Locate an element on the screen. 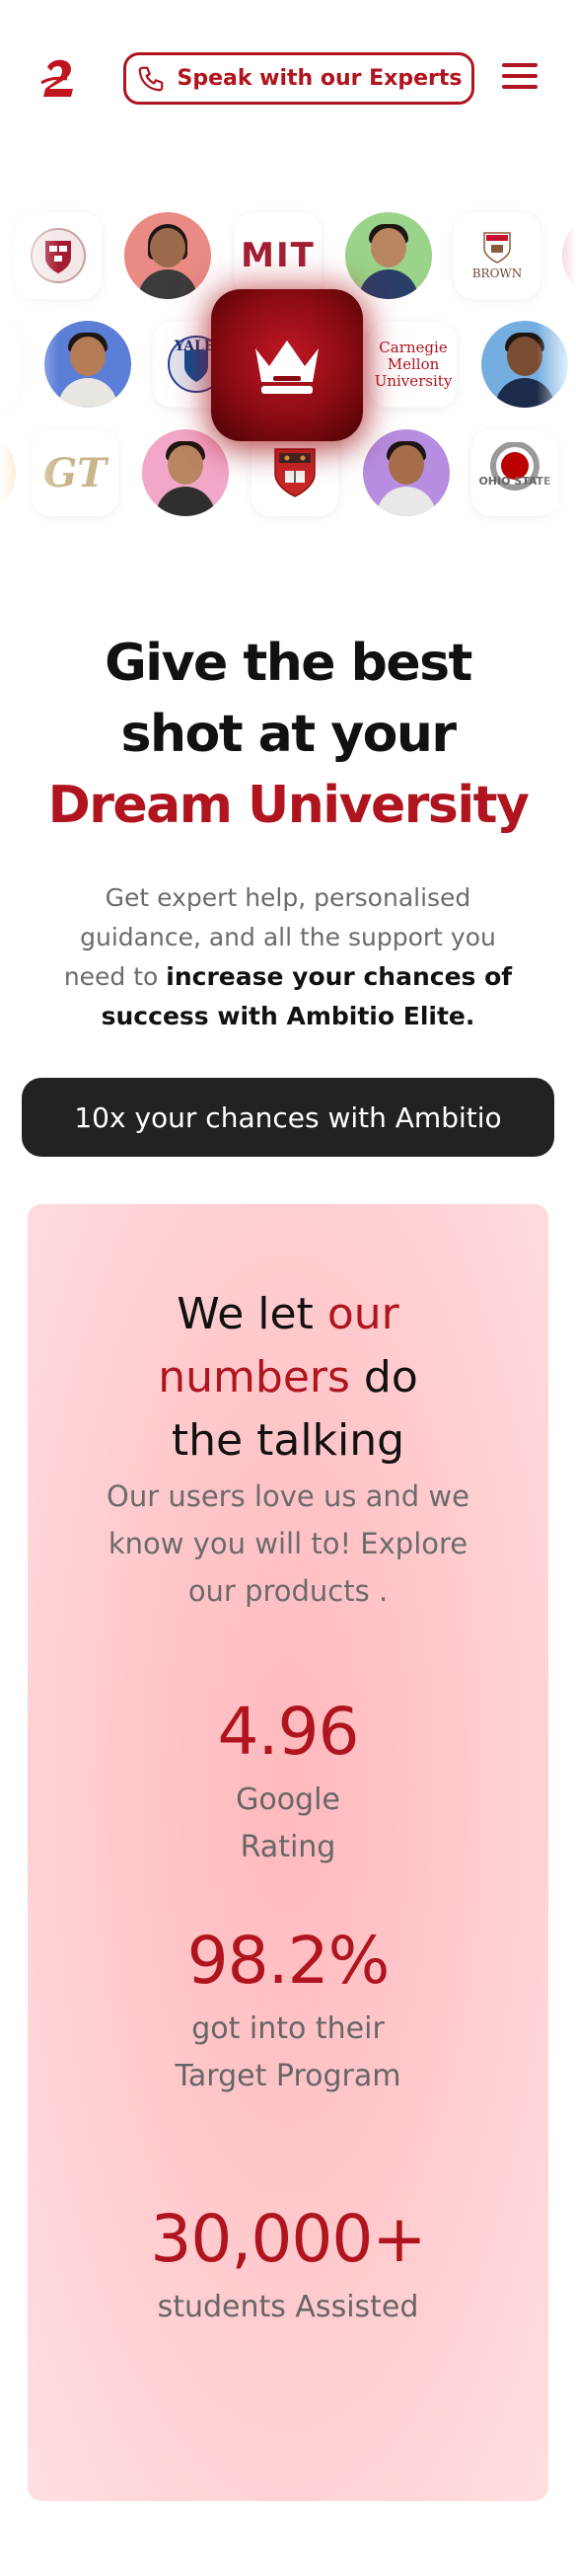  stat-item-rating: 4.96 Google Rating is located at coordinates (288, 1780).